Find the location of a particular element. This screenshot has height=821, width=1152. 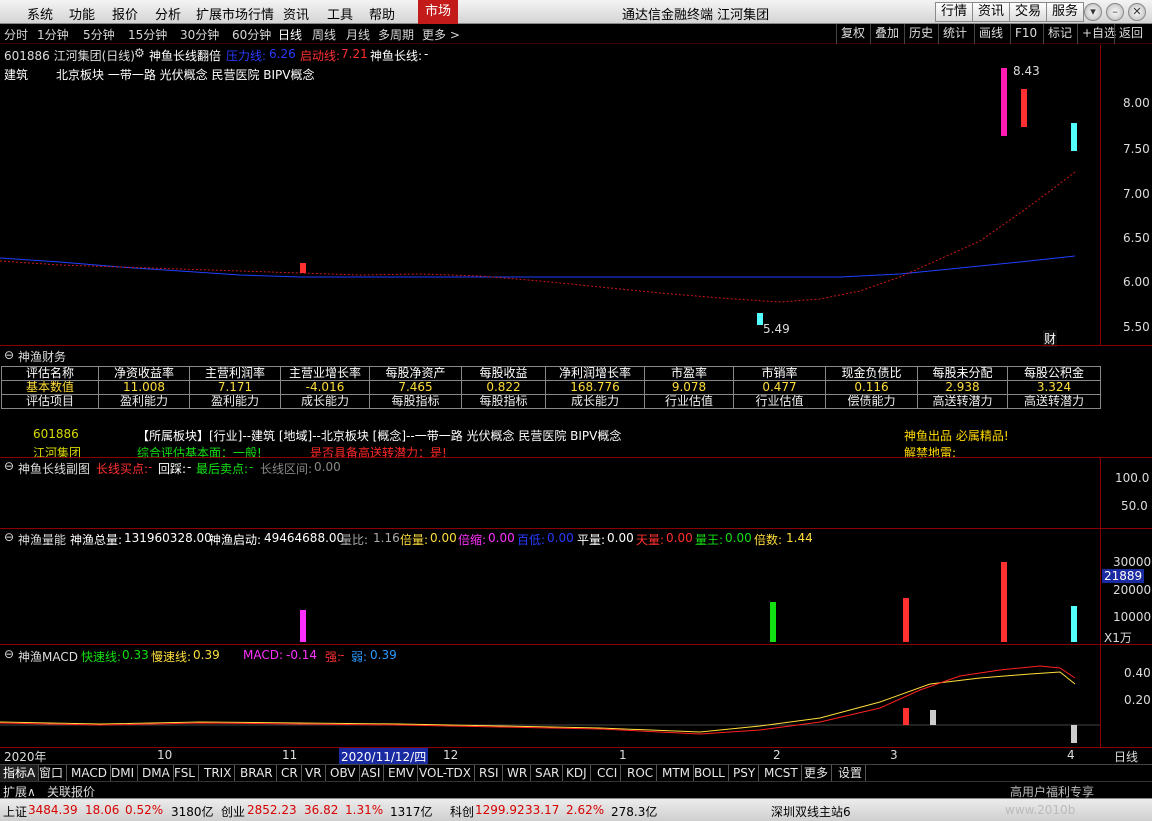

f10-button: F10 is located at coordinates (1025, 34).